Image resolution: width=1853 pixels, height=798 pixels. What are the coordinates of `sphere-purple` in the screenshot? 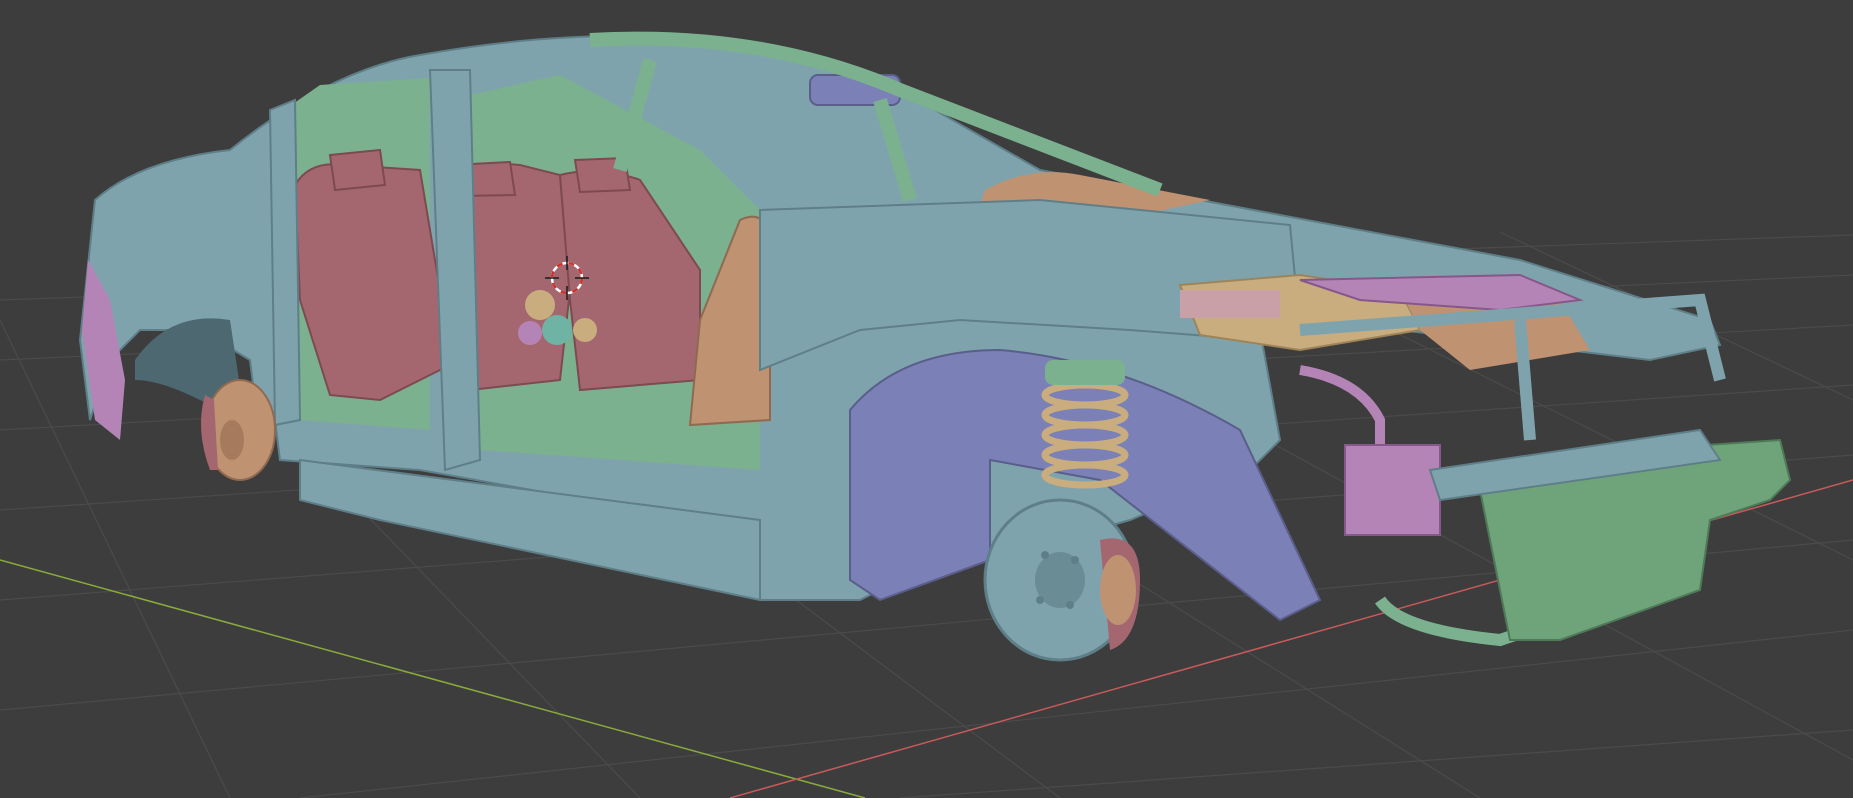 It's located at (530, 333).